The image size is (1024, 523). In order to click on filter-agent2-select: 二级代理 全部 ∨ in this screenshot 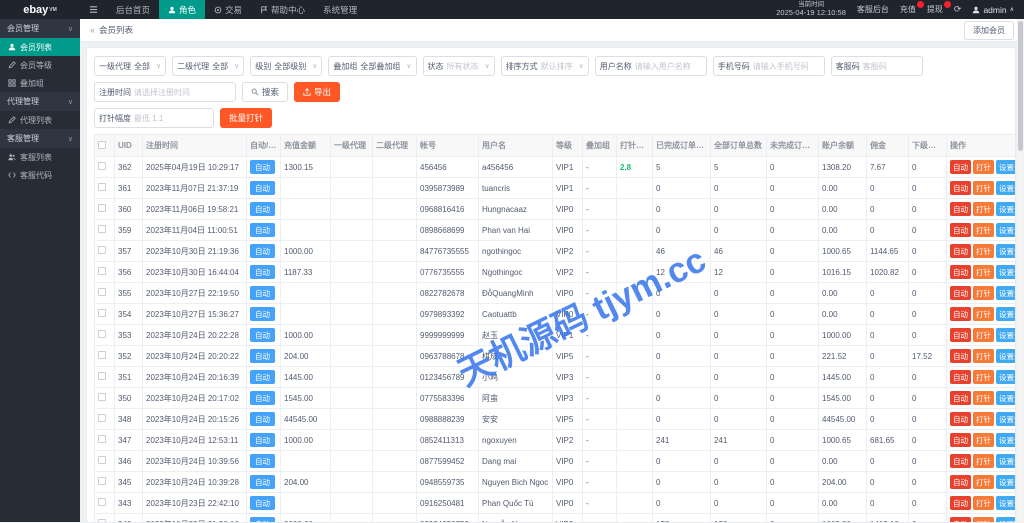, I will do `click(208, 66)`.